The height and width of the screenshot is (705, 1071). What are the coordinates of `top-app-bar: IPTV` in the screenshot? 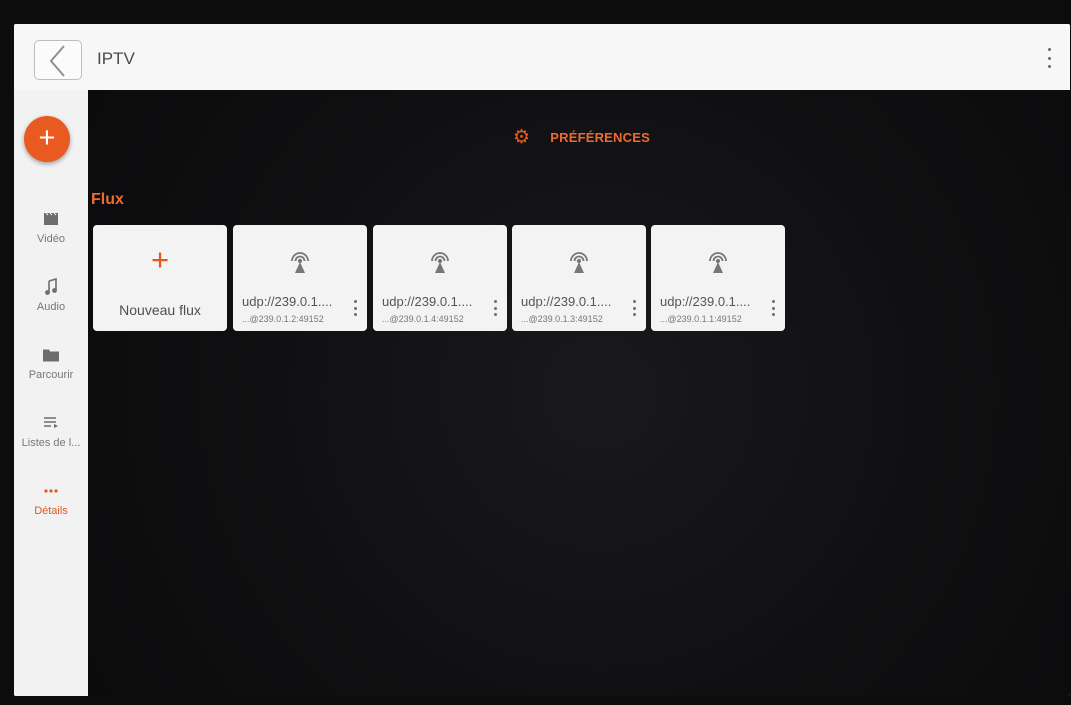 It's located at (542, 57).